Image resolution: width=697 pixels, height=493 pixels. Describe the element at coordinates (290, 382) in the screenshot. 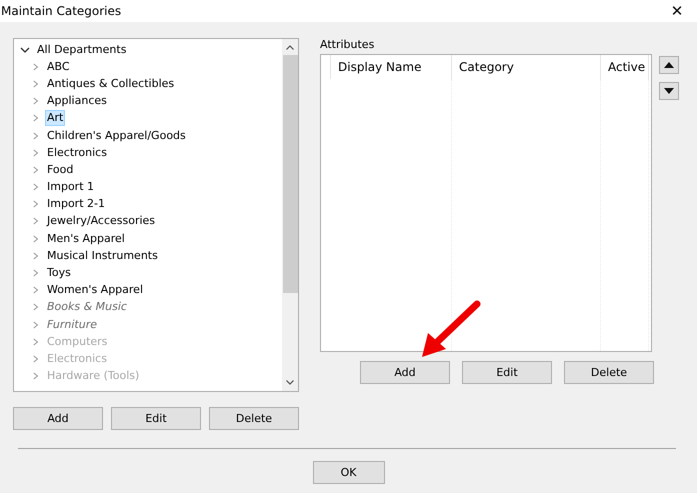

I see `scroll-down-icon` at that location.